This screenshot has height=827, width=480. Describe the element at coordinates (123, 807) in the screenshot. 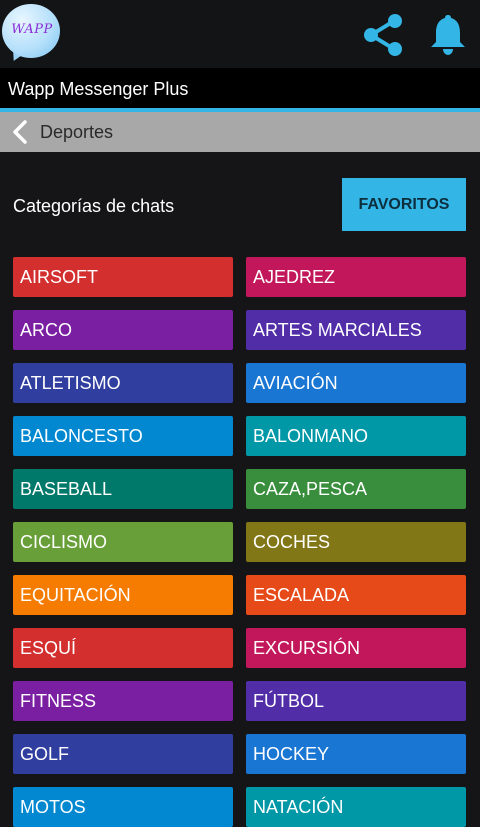

I see `category-button: MOTOS` at that location.